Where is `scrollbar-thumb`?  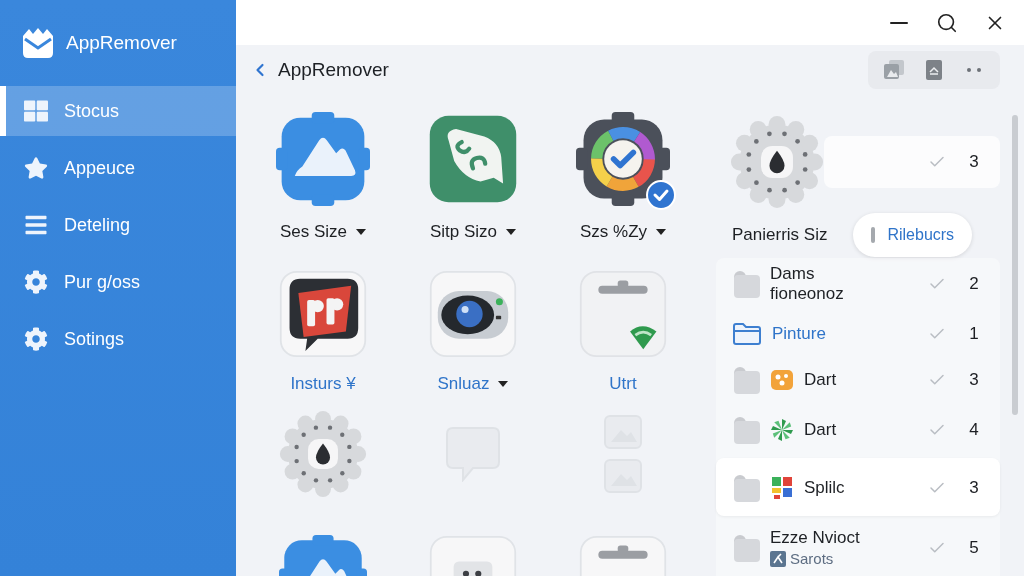 scrollbar-thumb is located at coordinates (1015, 265).